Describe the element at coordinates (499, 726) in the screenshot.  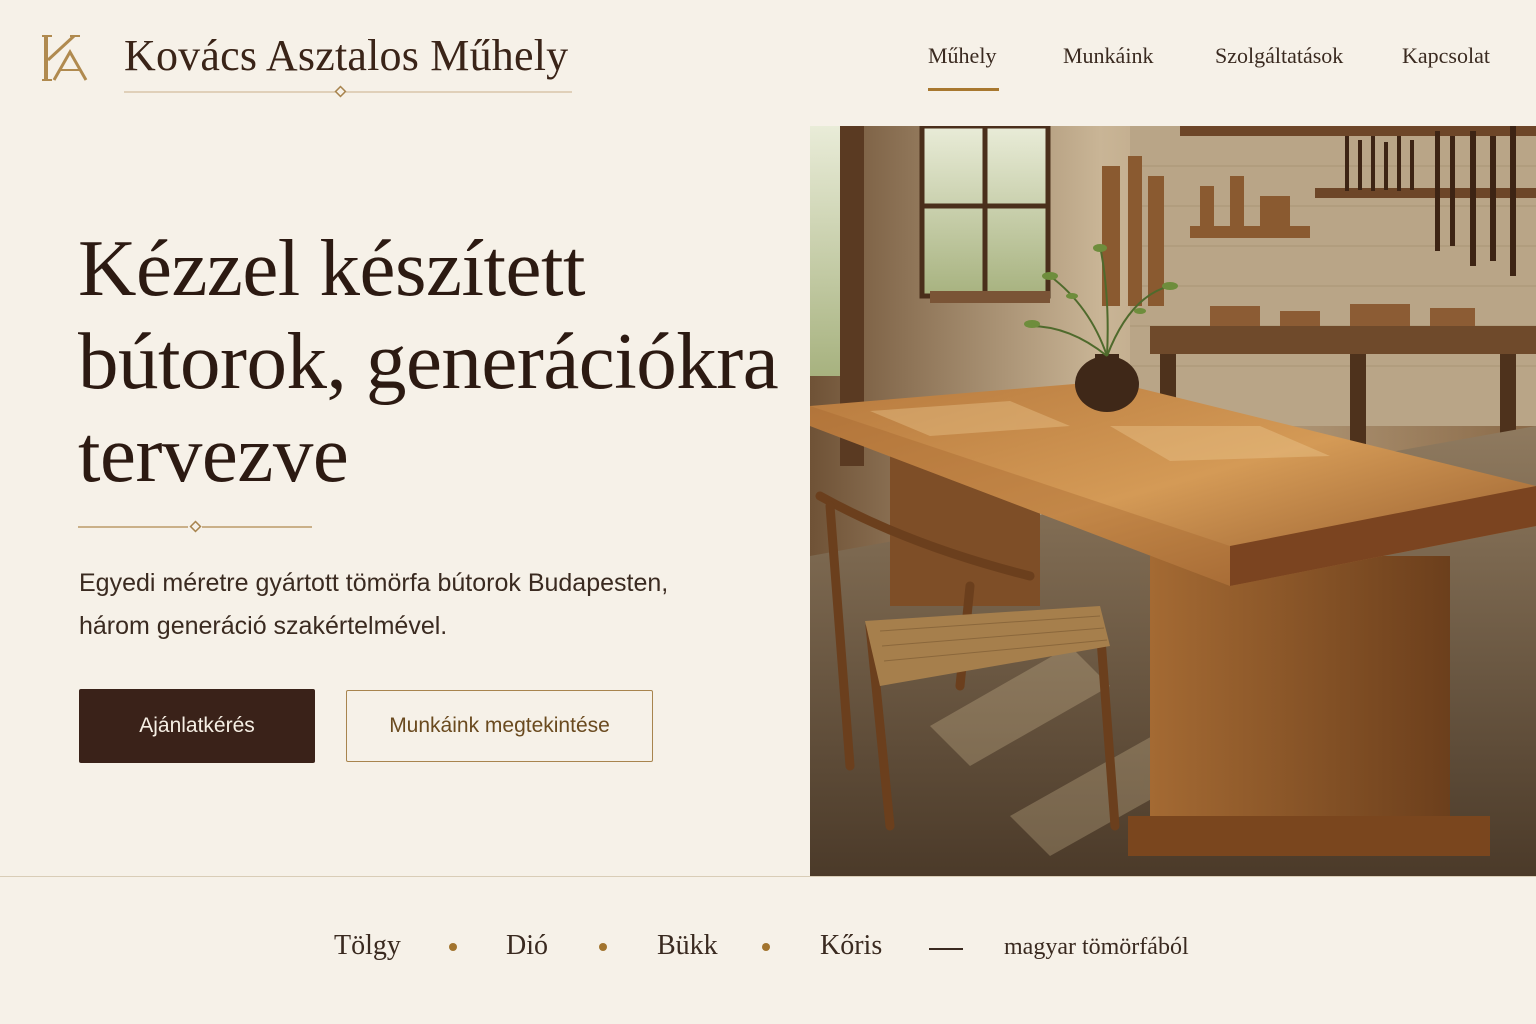
I see `view-works-button: Munkáink megtekintése` at that location.